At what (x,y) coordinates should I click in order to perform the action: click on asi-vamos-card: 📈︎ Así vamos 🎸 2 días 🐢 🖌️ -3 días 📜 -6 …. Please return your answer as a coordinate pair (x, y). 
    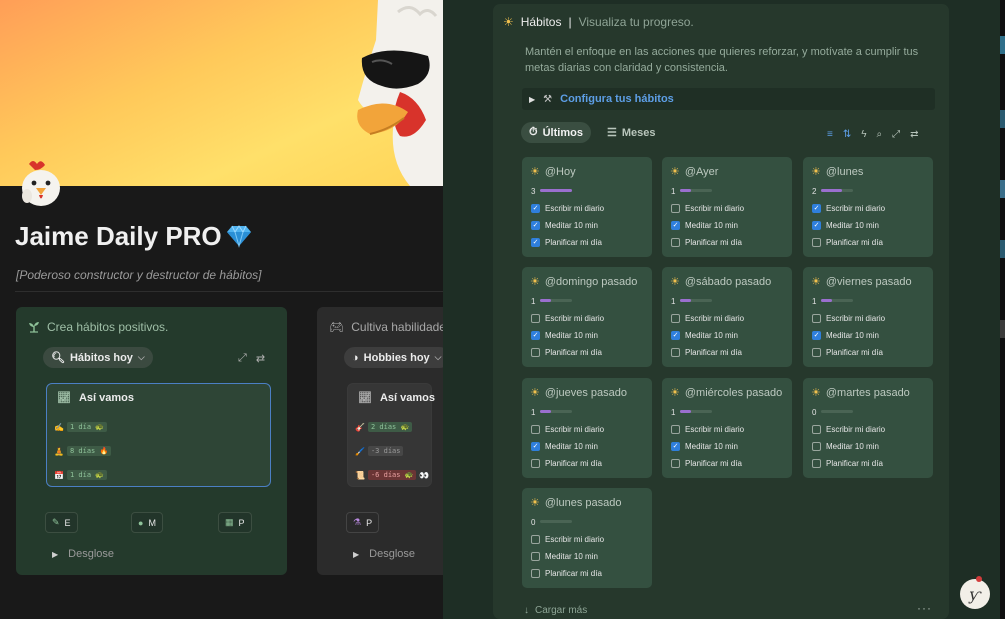
    Looking at the image, I should click on (391, 435).